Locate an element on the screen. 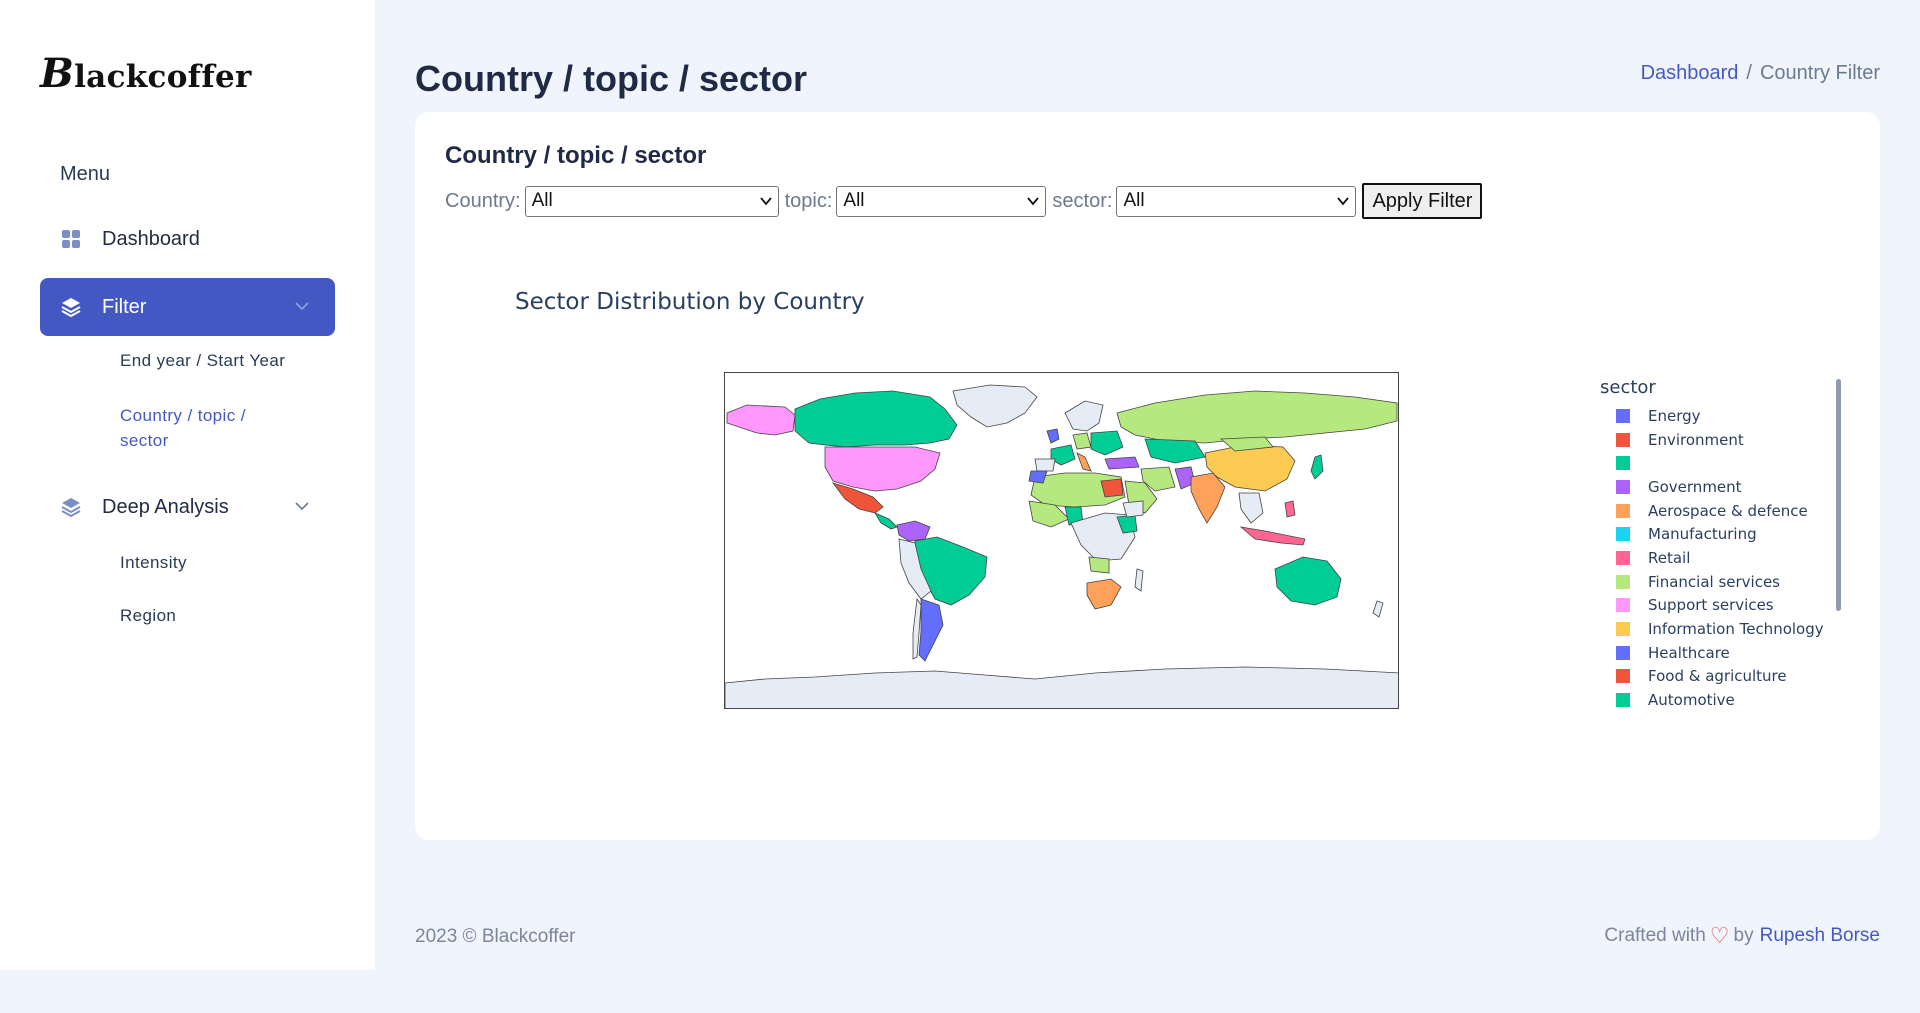 The width and height of the screenshot is (1920, 1013). map-region-italy is located at coordinates (1084, 462).